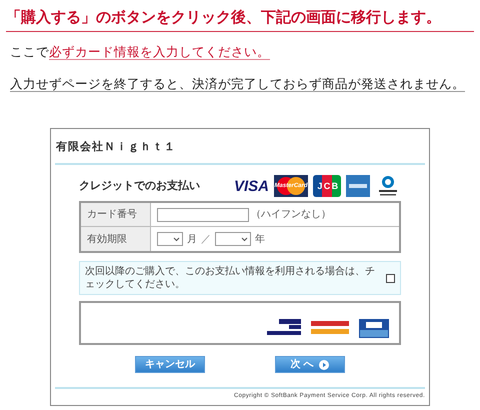 The image size is (480, 410). Describe the element at coordinates (260, 239) in the screenshot. I see `unit-label: 年` at that location.